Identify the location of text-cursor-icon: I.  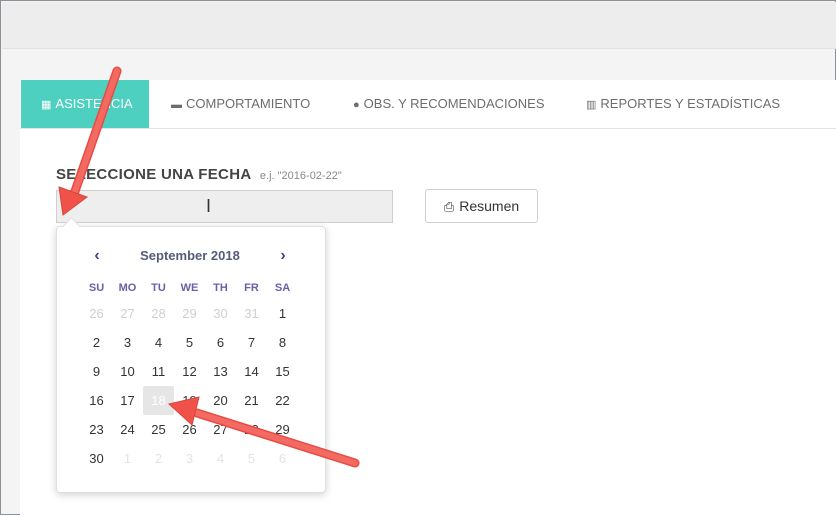
(209, 206).